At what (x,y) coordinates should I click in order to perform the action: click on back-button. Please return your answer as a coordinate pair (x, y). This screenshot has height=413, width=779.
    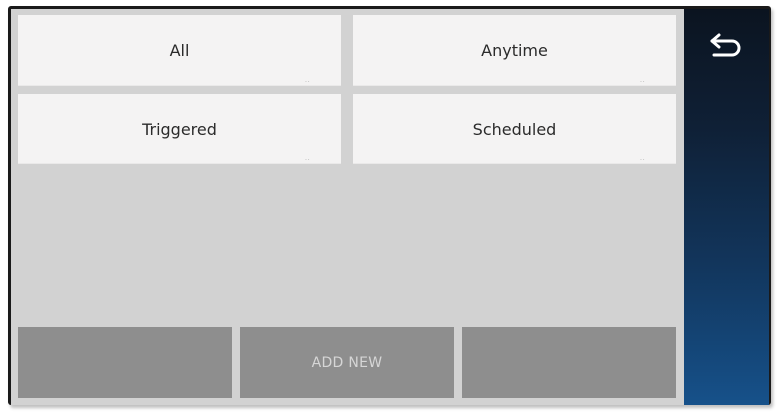
    Looking at the image, I should click on (726, 46).